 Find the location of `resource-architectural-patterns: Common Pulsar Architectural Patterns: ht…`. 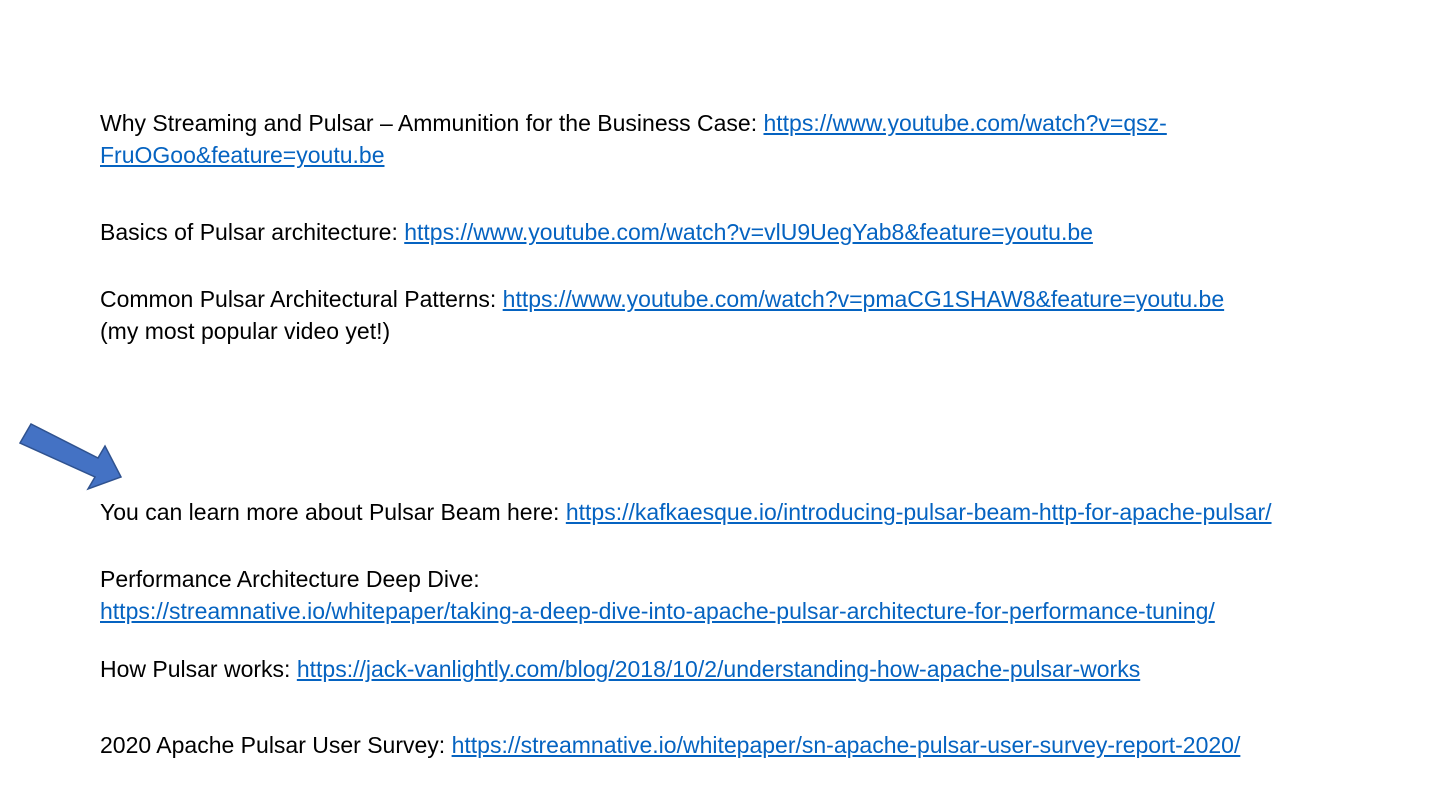

resource-architectural-patterns: Common Pulsar Architectural Patterns: ht… is located at coordinates (760, 315).